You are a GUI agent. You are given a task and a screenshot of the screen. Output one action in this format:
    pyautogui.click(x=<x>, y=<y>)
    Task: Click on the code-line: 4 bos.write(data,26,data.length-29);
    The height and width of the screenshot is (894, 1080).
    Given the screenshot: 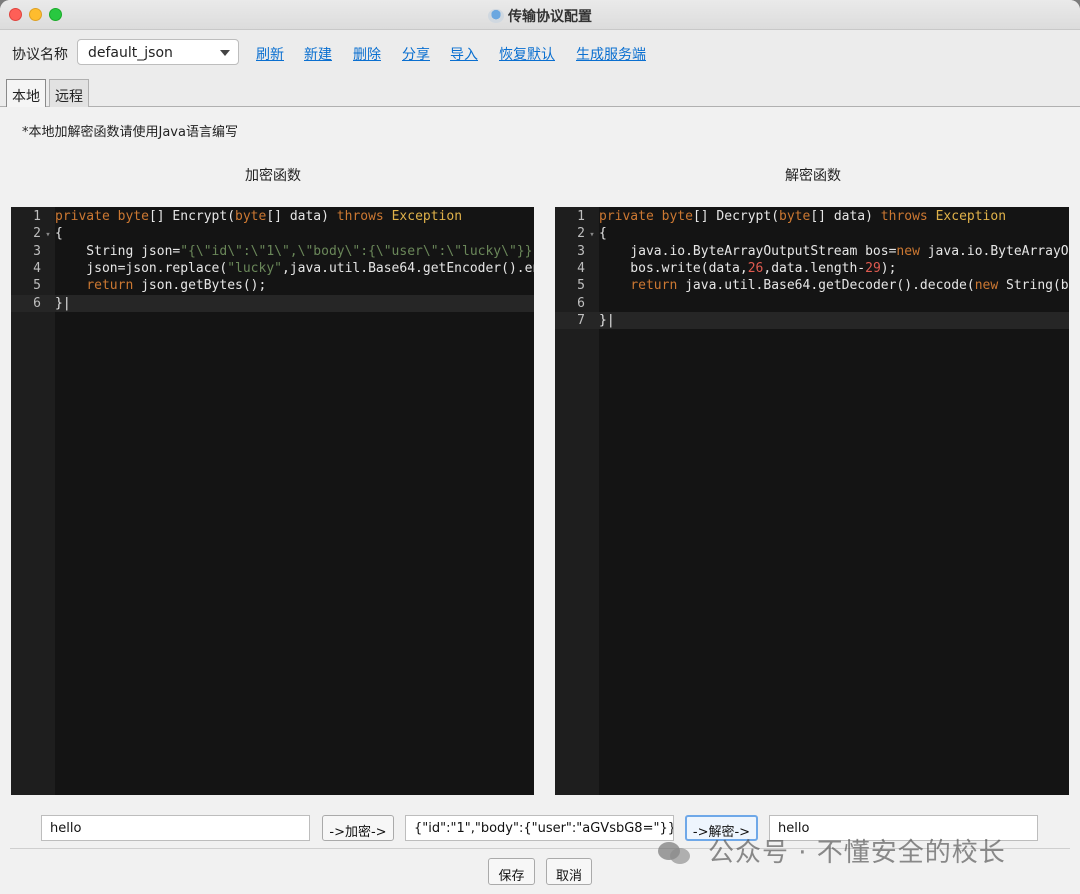 What is the action you would take?
    pyautogui.click(x=812, y=268)
    